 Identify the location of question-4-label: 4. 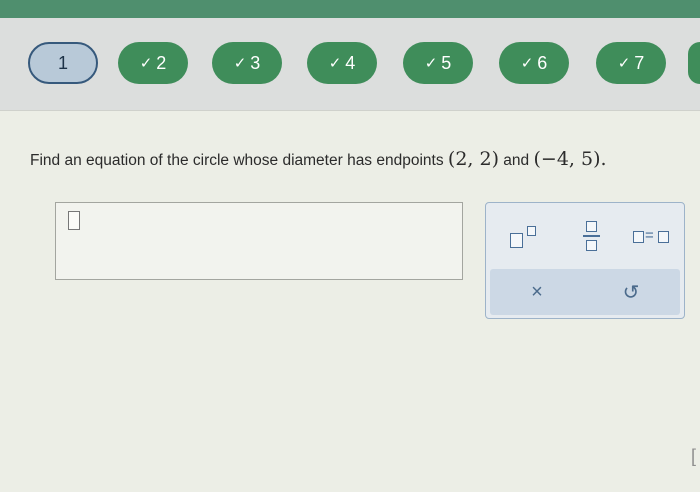
(350, 62).